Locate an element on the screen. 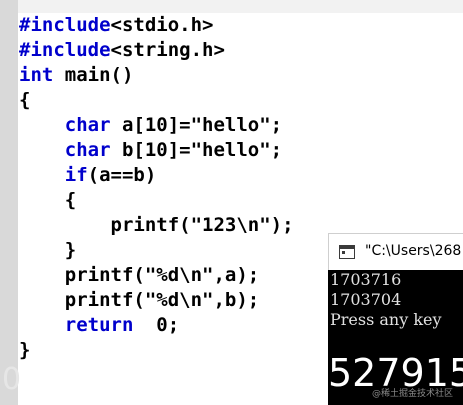 This screenshot has width=463, height=405. code-line-12: printf("%d\n",b); is located at coordinates (139, 300).